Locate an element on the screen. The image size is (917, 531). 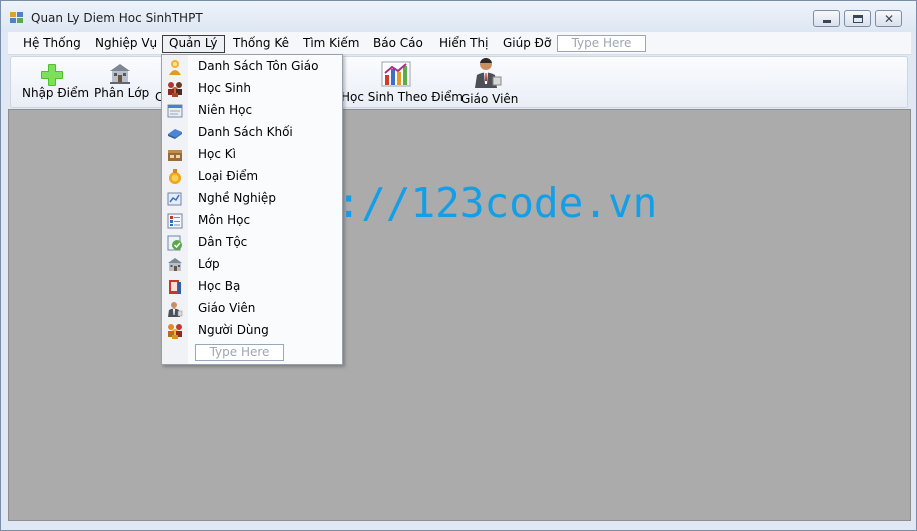
dropdown-item-nguoi-dung: Người Dùng is located at coordinates (252, 331).